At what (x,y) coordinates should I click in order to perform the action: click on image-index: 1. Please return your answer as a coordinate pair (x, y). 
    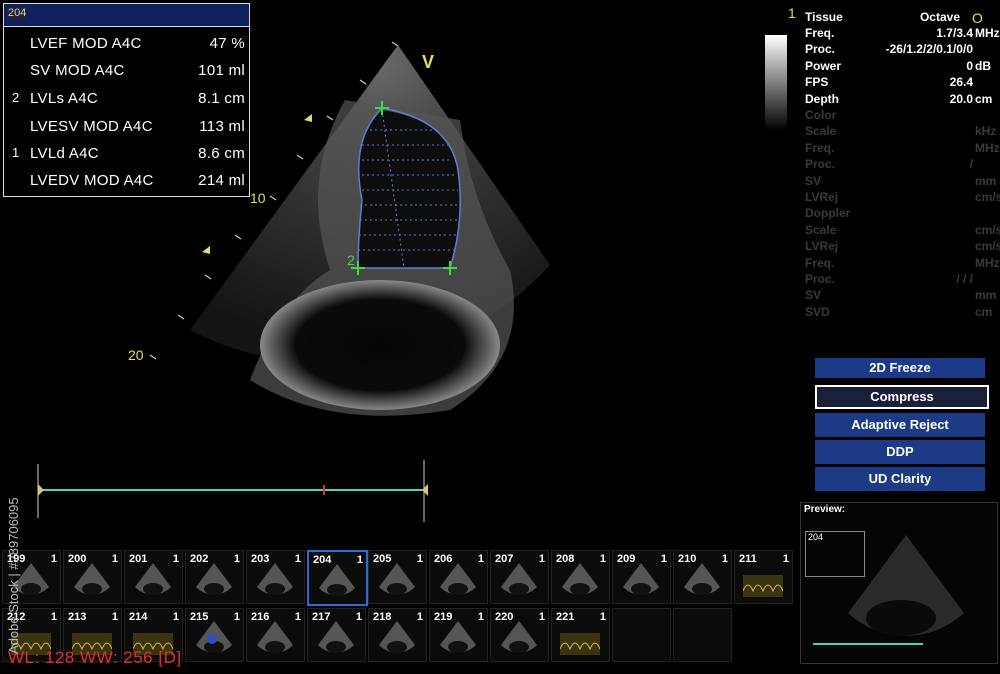
    Looking at the image, I should click on (792, 13).